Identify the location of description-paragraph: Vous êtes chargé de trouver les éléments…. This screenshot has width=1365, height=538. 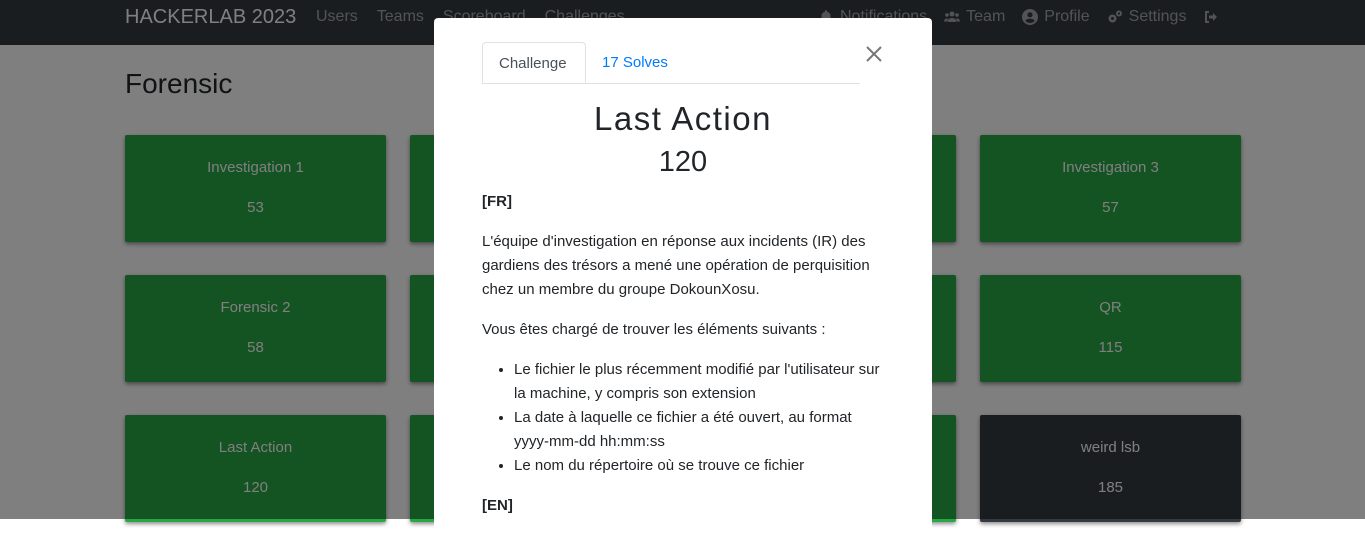
(654, 329).